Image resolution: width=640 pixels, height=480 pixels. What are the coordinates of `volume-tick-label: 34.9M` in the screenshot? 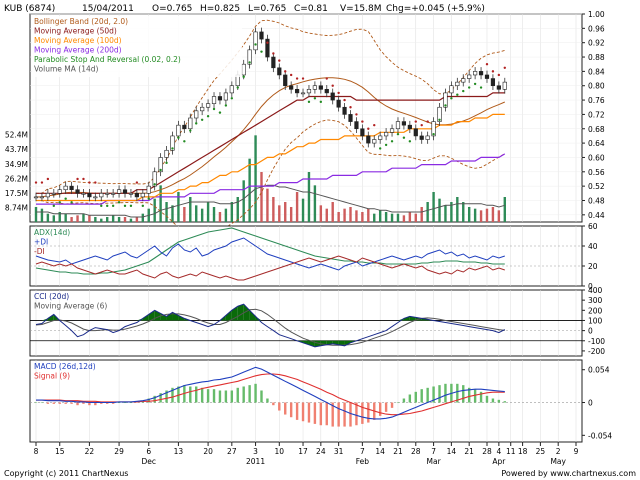 It's located at (16, 164).